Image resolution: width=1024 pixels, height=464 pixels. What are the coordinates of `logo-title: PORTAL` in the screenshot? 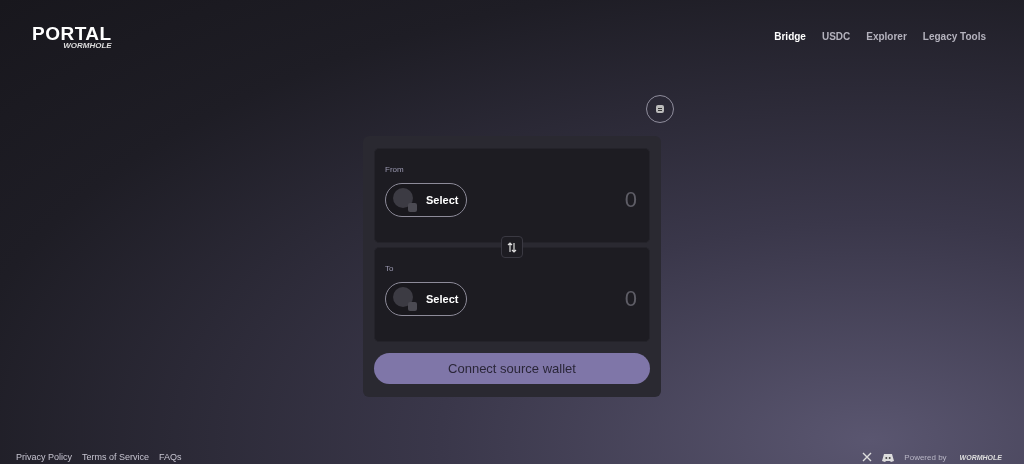 It's located at (72, 33).